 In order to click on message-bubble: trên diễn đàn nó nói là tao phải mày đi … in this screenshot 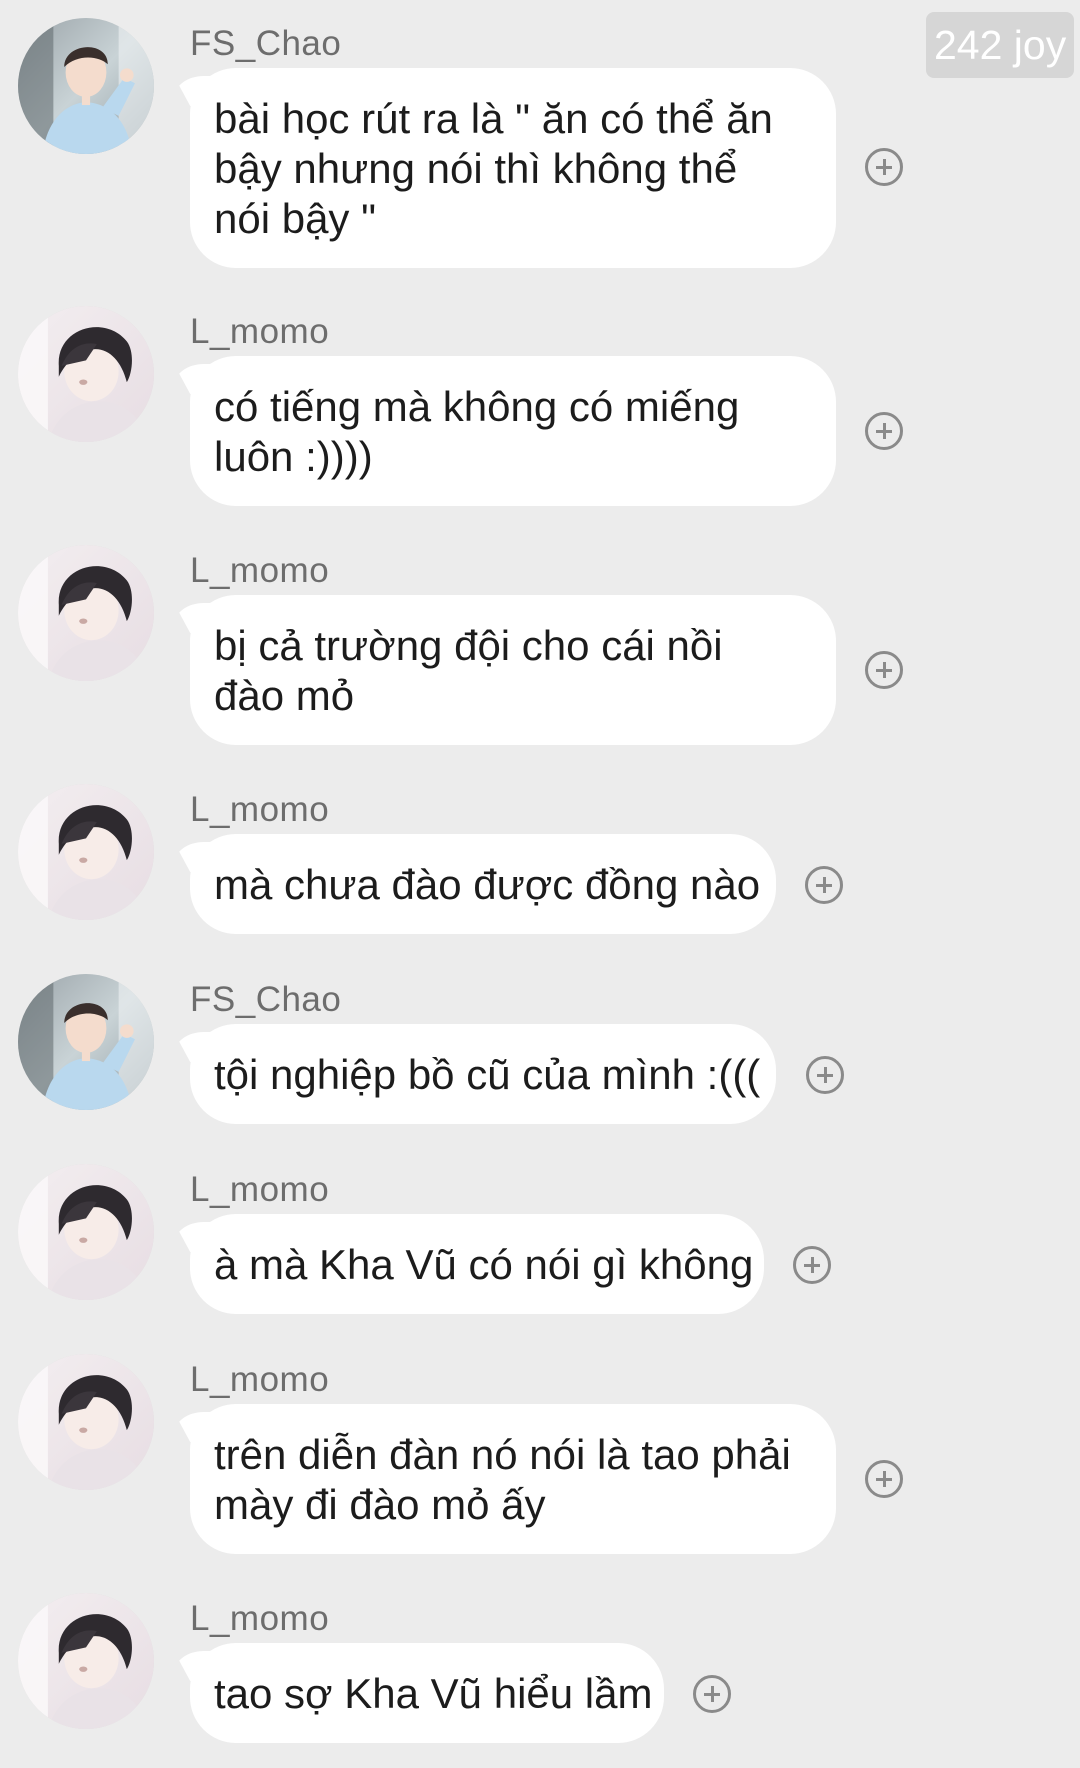, I will do `click(513, 1479)`.